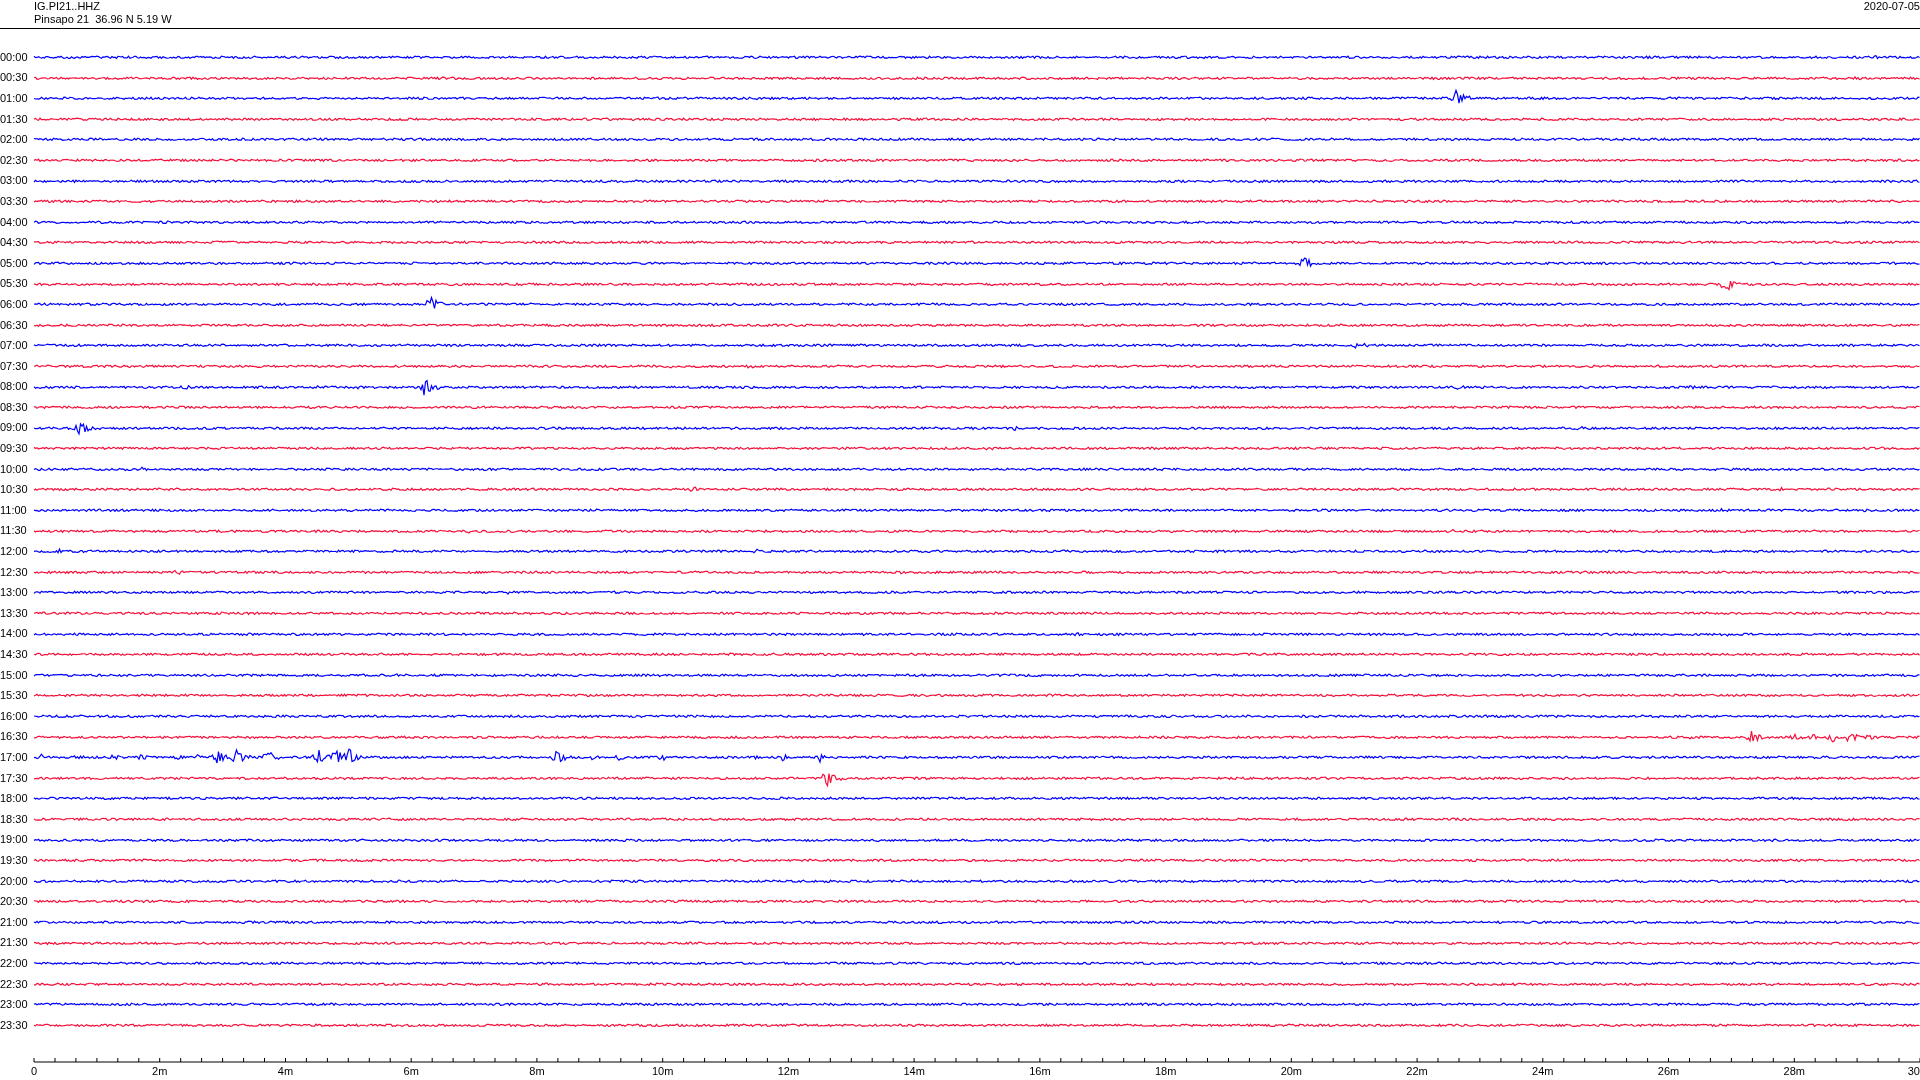 The width and height of the screenshot is (1920, 1080). Describe the element at coordinates (14, 881) in the screenshot. I see `time-label: 20:00` at that location.